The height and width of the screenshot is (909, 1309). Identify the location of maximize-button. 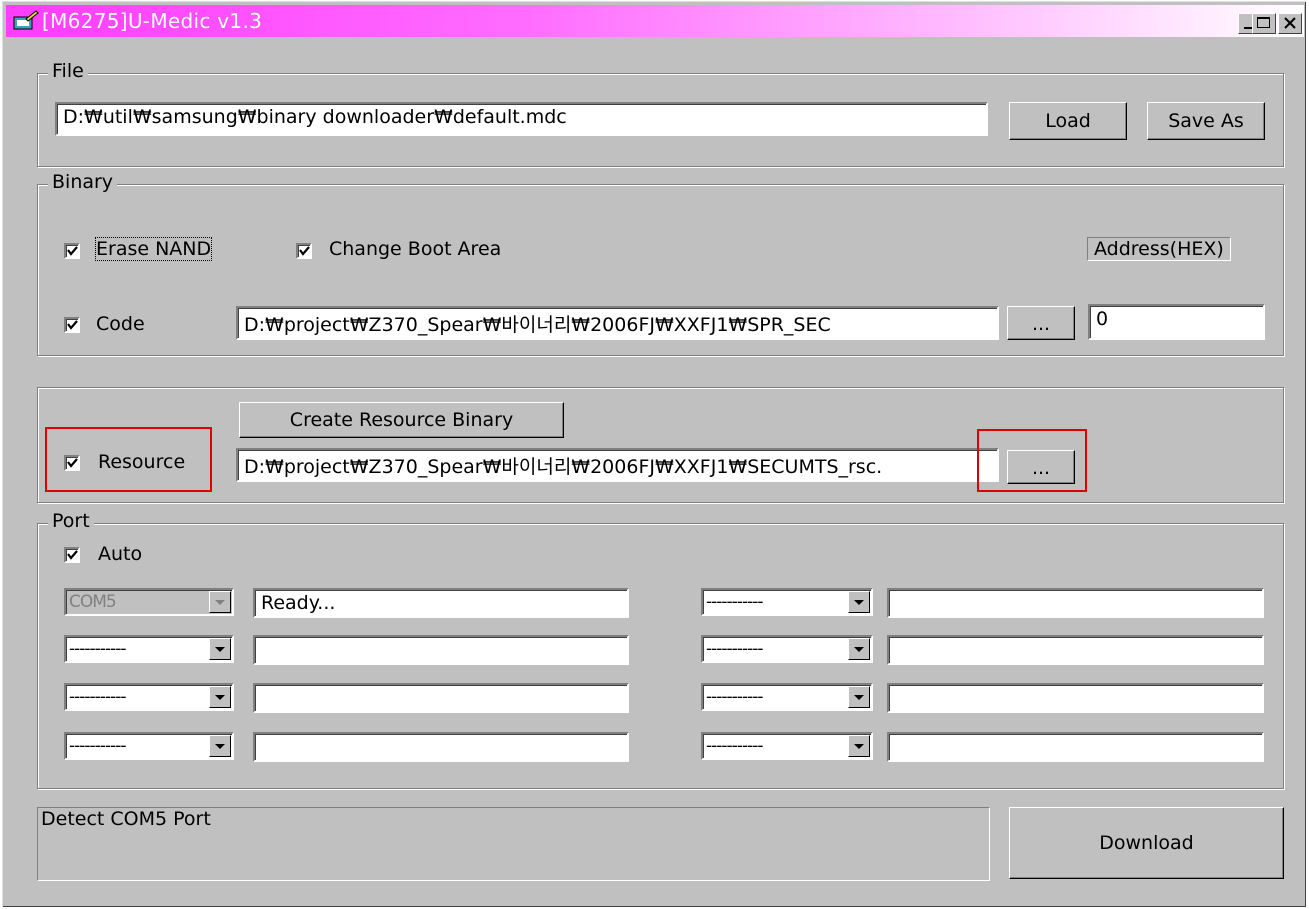
(1264, 23).